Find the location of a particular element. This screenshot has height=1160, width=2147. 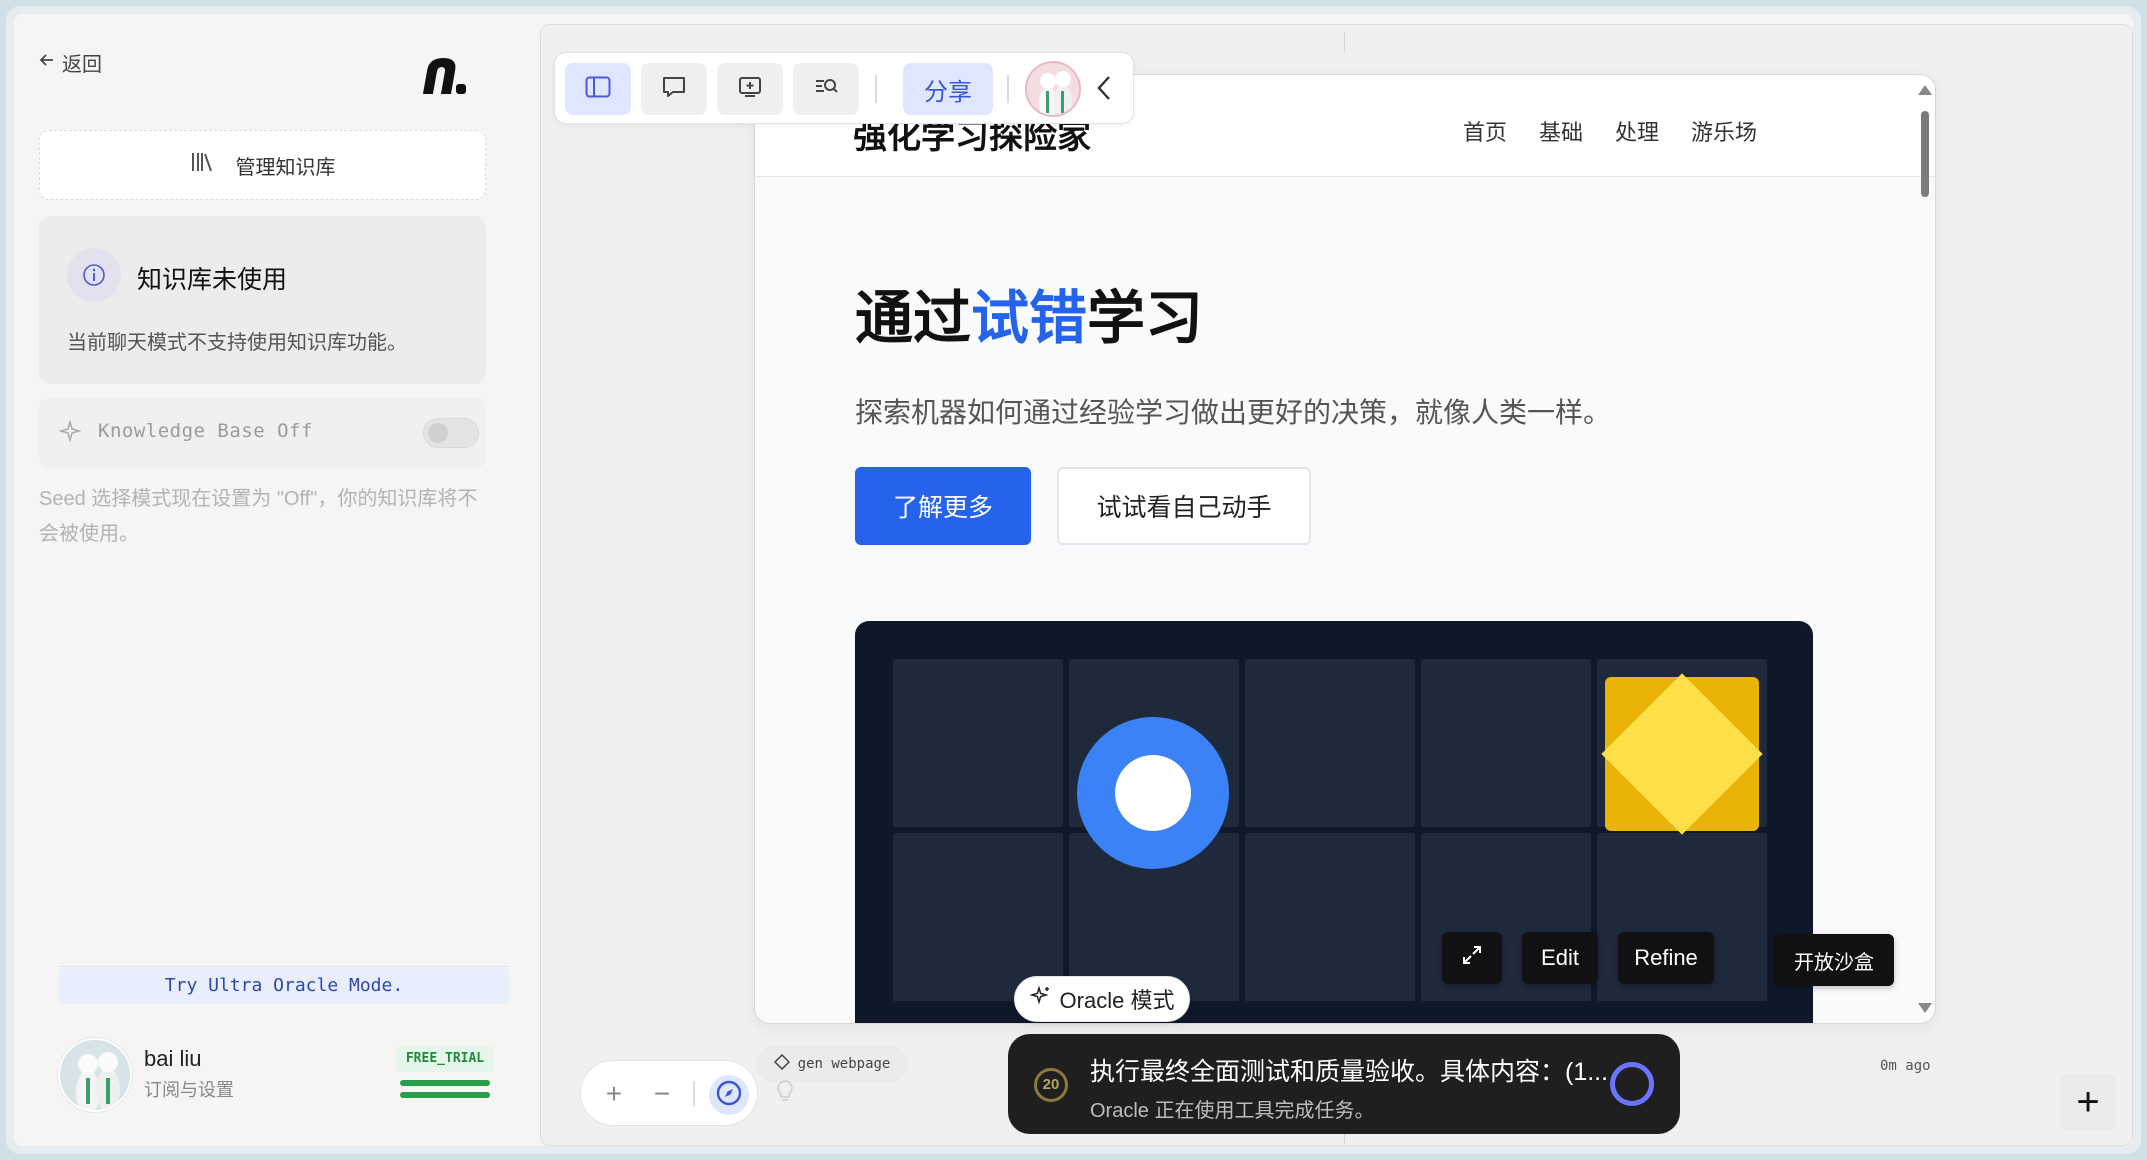

search-doc-icon is located at coordinates (826, 89).